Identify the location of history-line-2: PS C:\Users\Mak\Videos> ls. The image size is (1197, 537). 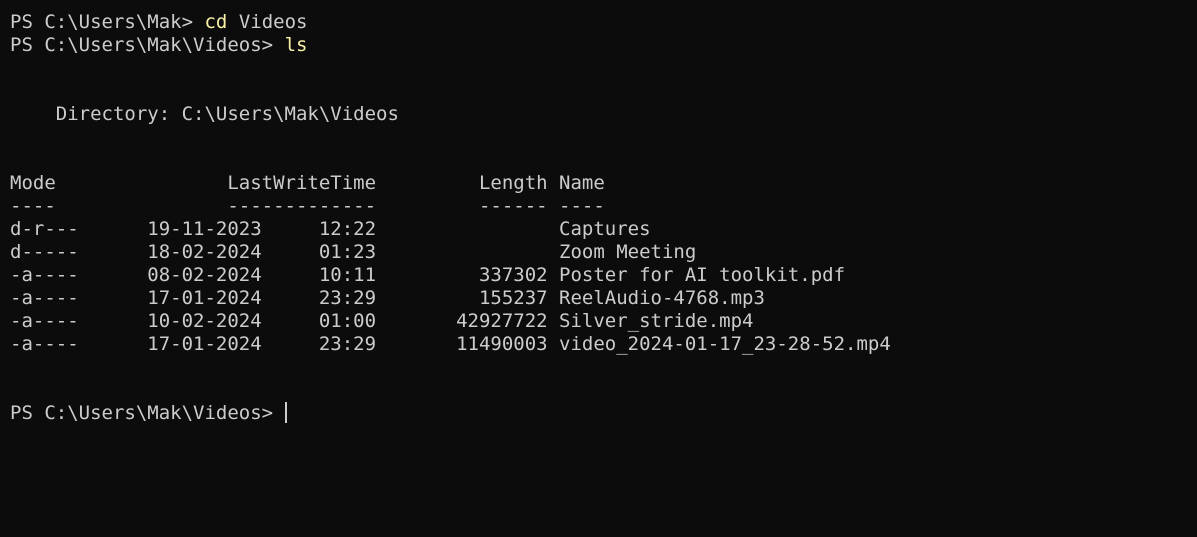
(598, 45).